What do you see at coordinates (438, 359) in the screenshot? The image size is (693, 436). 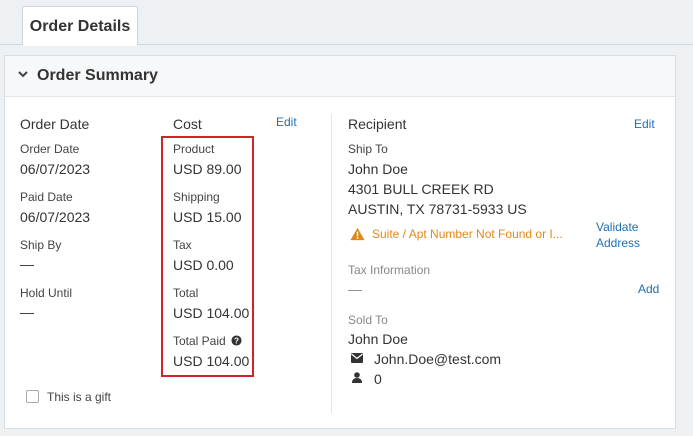 I see `sold-to-email: John.Doe@test.com` at bounding box center [438, 359].